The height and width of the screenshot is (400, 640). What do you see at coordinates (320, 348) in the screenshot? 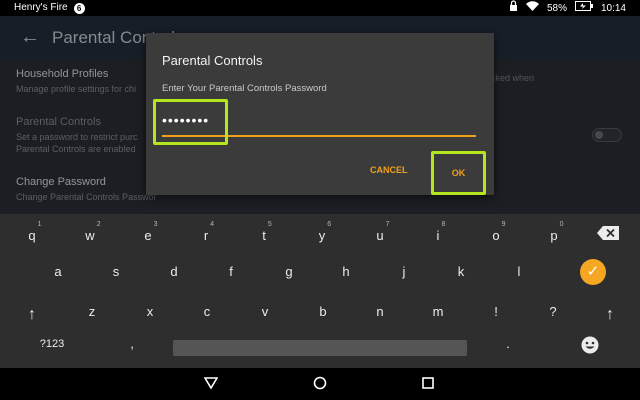
I see `space-key` at bounding box center [320, 348].